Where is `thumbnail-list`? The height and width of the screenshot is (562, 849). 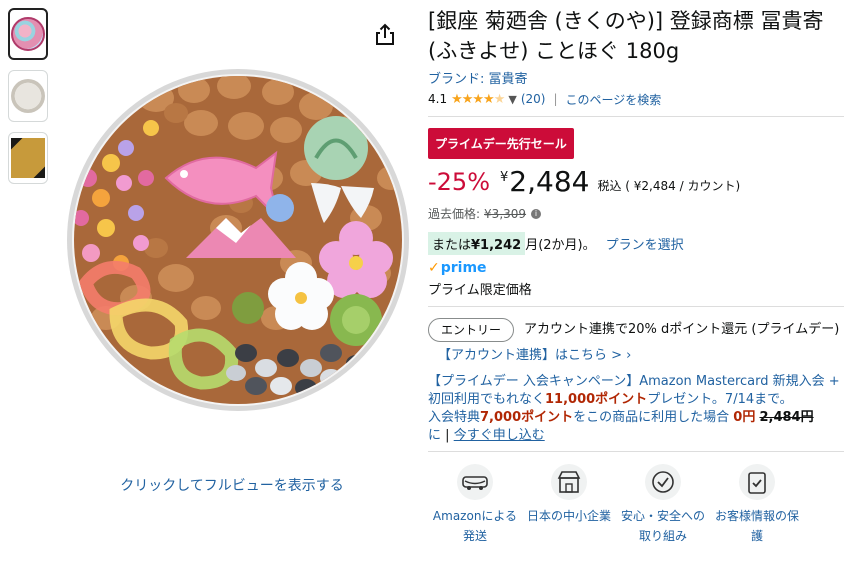
thumbnail-list is located at coordinates (28, 101).